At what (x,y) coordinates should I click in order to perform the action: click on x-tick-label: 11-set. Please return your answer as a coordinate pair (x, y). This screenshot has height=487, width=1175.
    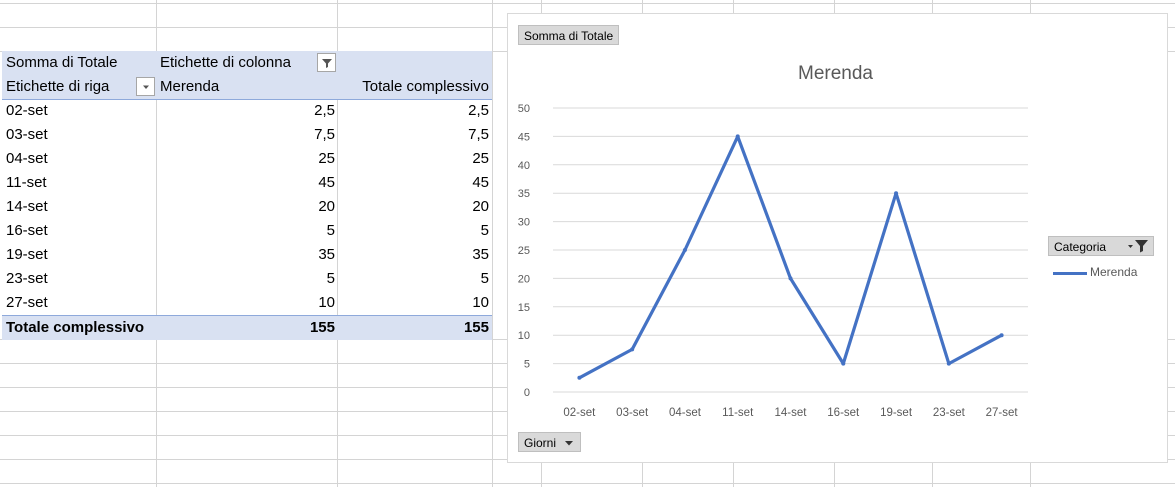
    Looking at the image, I should click on (738, 413).